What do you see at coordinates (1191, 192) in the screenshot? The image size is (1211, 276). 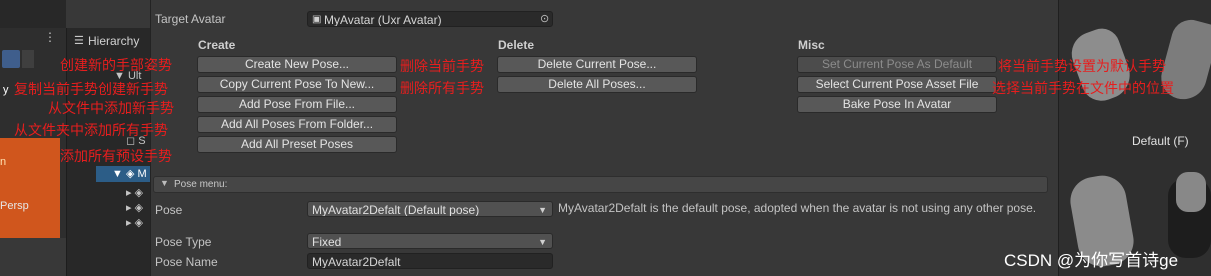 I see `glove-thumbnail-detail` at bounding box center [1191, 192].